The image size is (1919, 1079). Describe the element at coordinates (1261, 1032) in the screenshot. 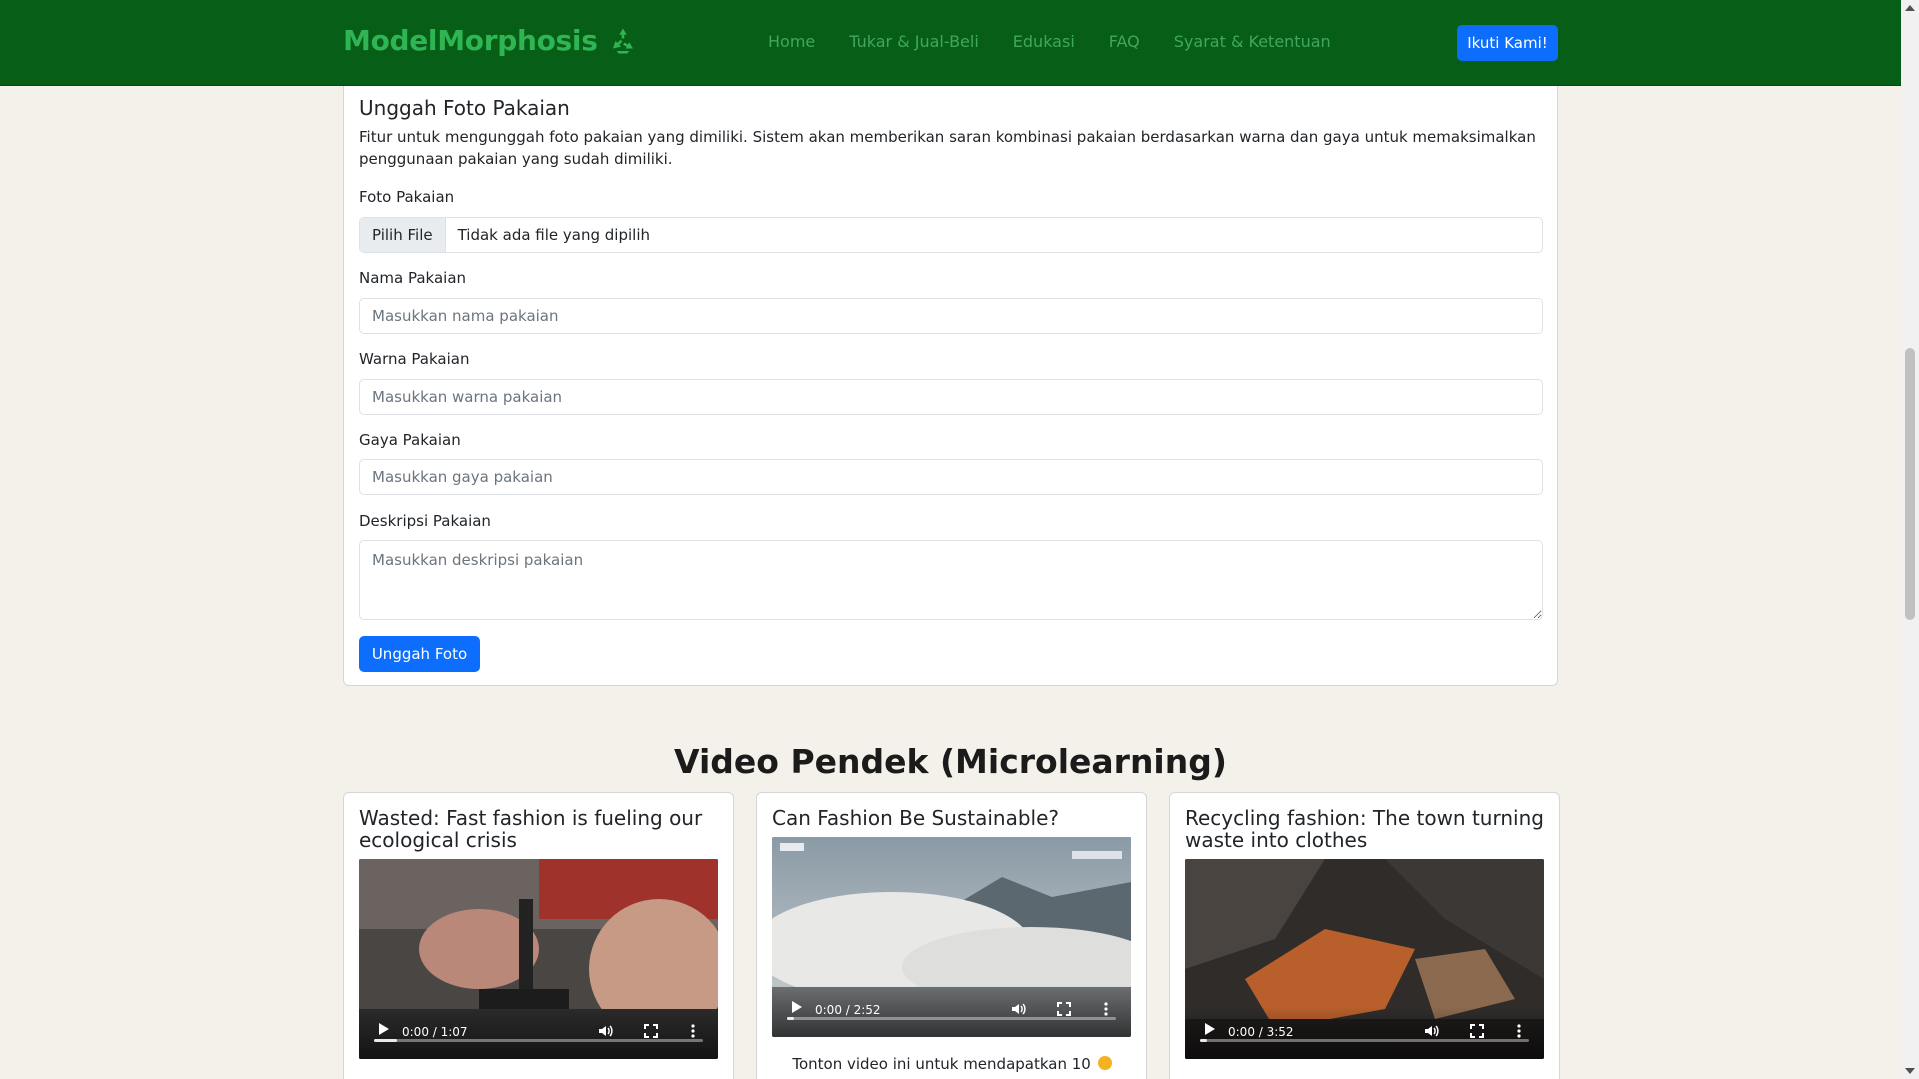

I see `video-time: 0:00 / 3:52` at that location.